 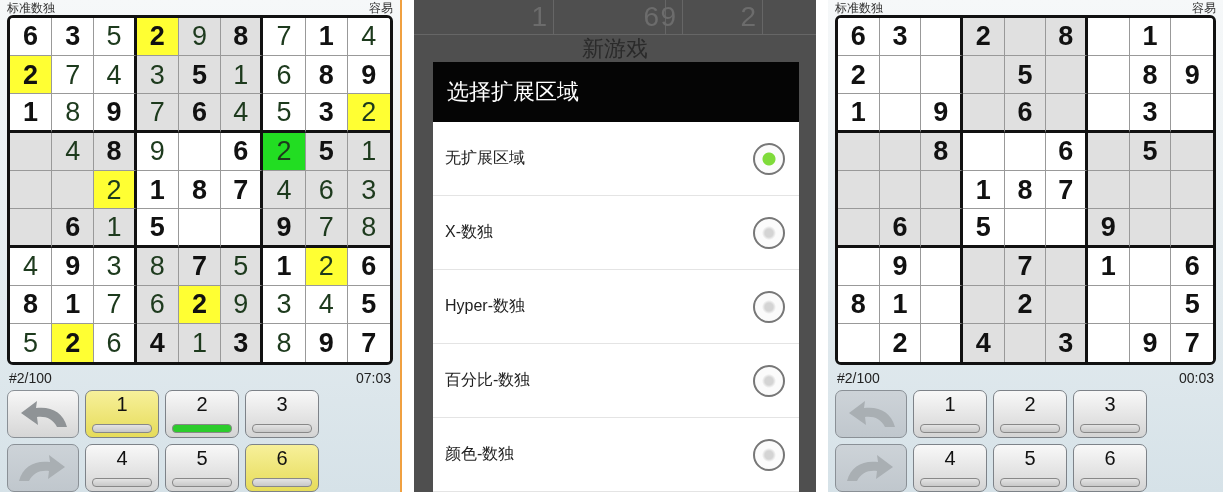 What do you see at coordinates (1110, 414) in the screenshot?
I see `number-key: 3` at bounding box center [1110, 414].